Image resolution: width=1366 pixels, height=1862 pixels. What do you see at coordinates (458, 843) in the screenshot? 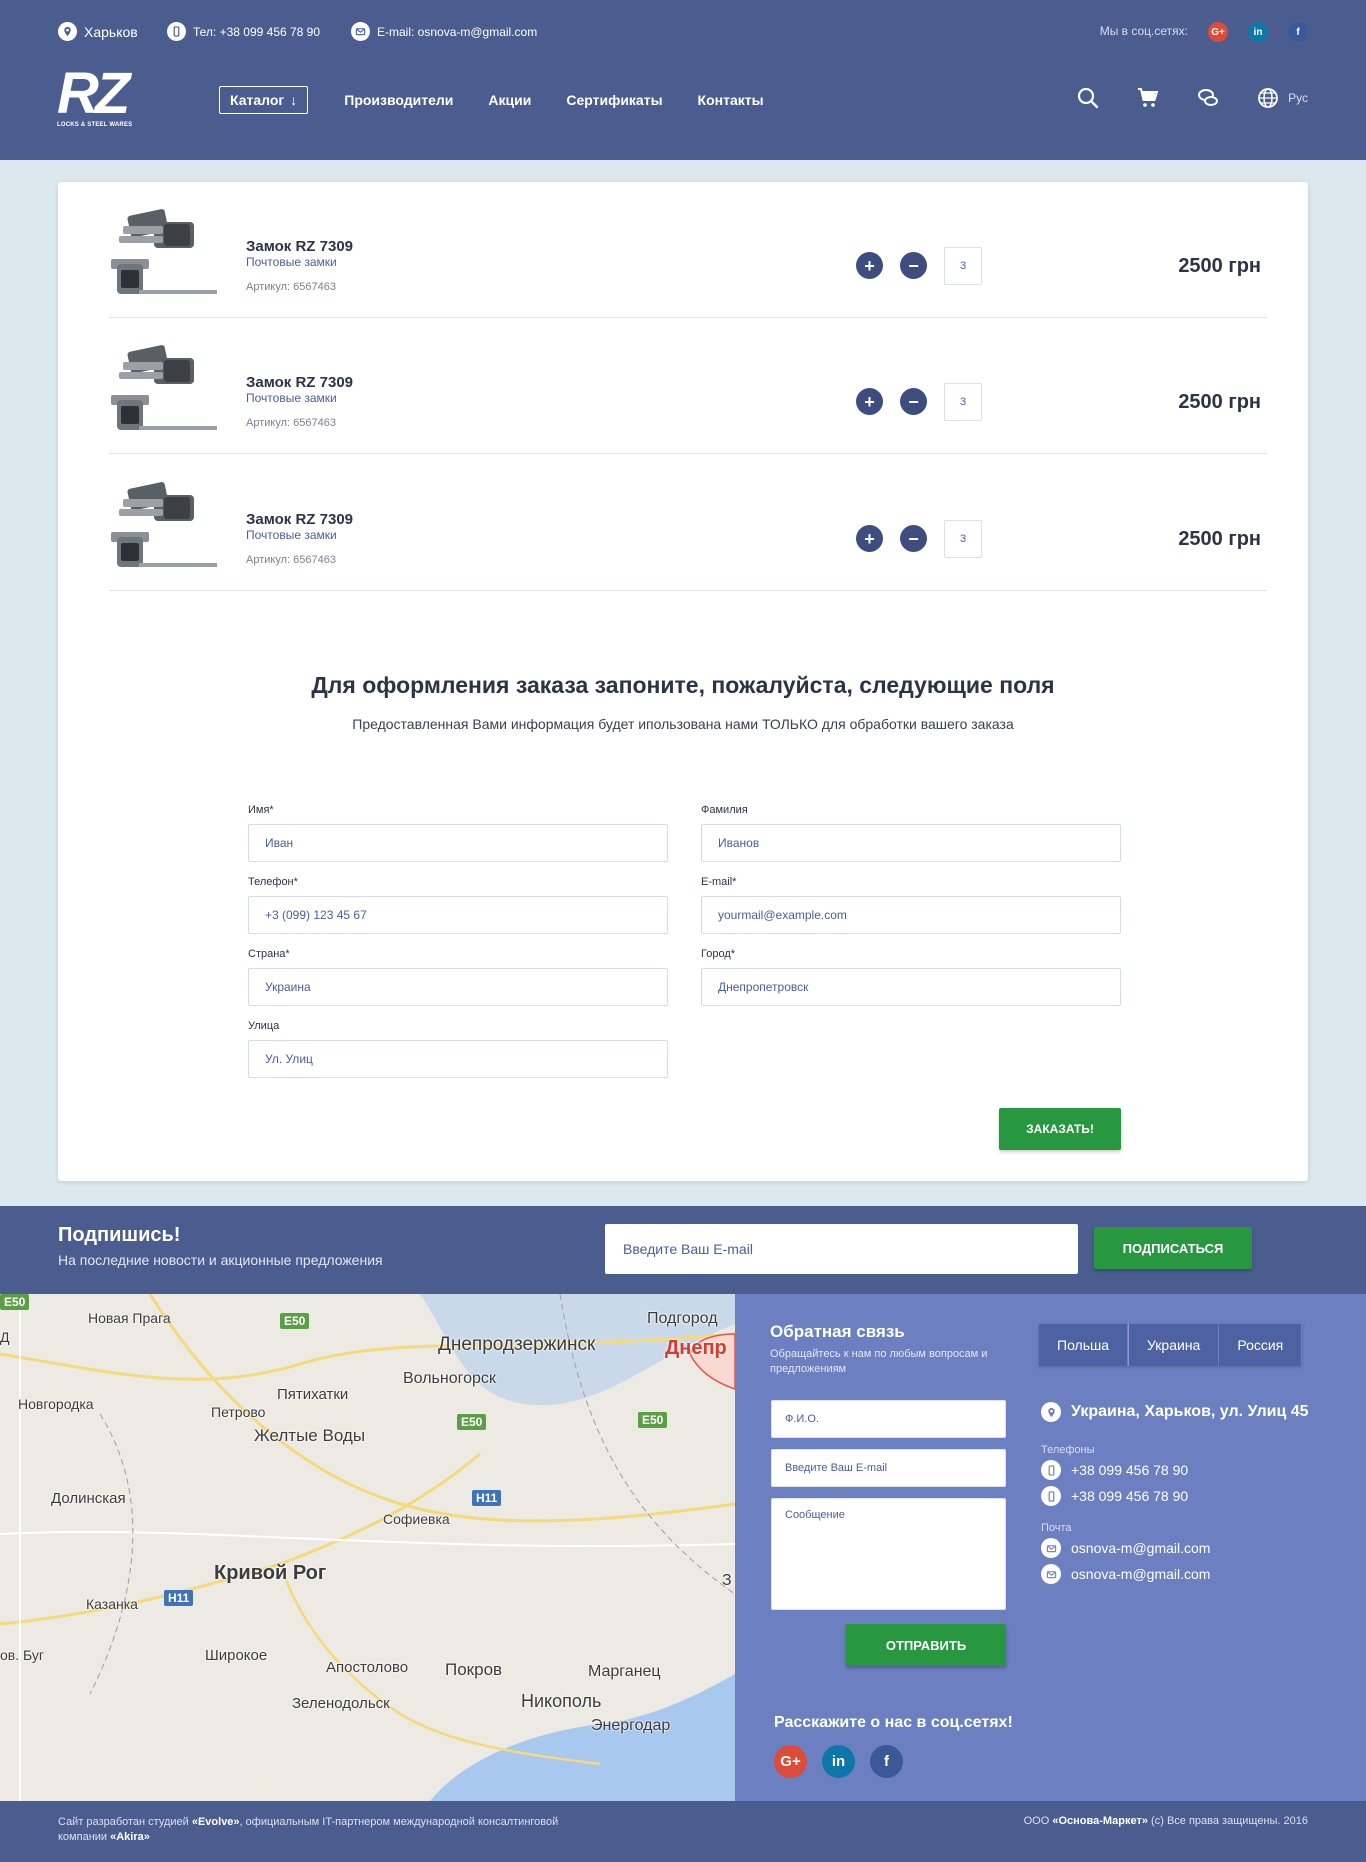
I see `first-name-input` at bounding box center [458, 843].